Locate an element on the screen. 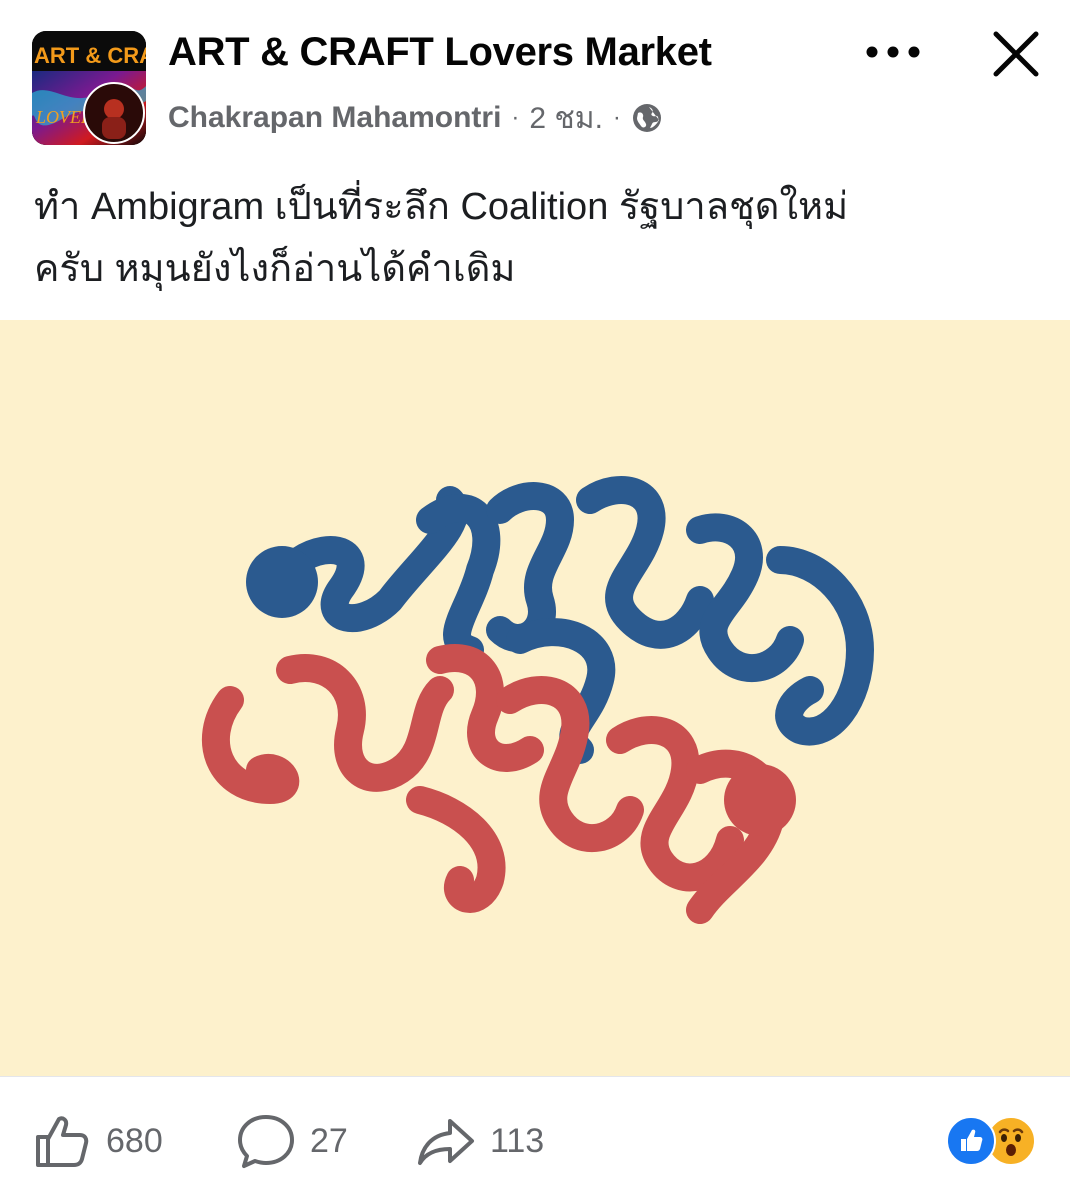  post-meta: Chakrapan Mahamontri · 2 ชม. · is located at coordinates (415, 118).